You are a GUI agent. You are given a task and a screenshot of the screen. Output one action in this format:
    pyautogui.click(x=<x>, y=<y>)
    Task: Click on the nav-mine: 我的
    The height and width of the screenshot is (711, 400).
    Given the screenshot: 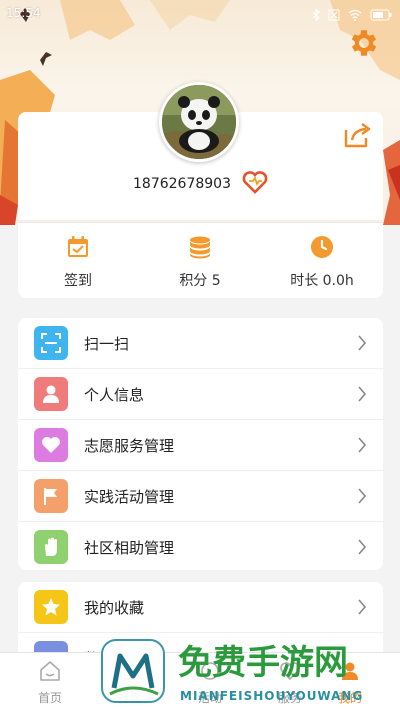 What is the action you would take?
    pyautogui.click(x=350, y=682)
    